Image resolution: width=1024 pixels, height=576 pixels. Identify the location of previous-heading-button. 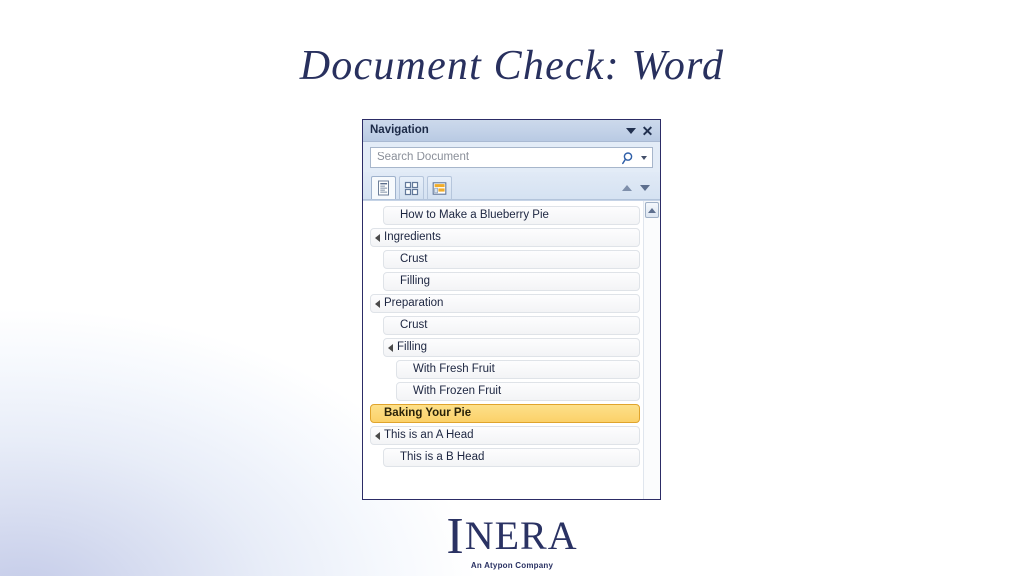
(627, 188).